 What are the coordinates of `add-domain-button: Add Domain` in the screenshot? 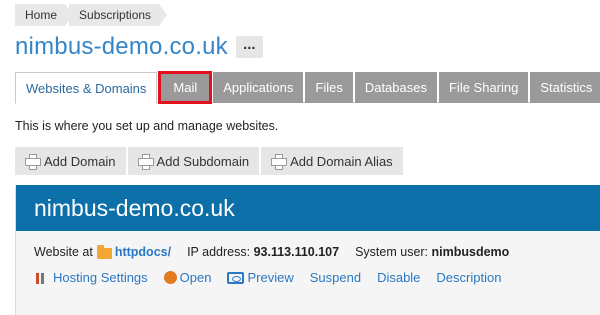 It's located at (70, 161).